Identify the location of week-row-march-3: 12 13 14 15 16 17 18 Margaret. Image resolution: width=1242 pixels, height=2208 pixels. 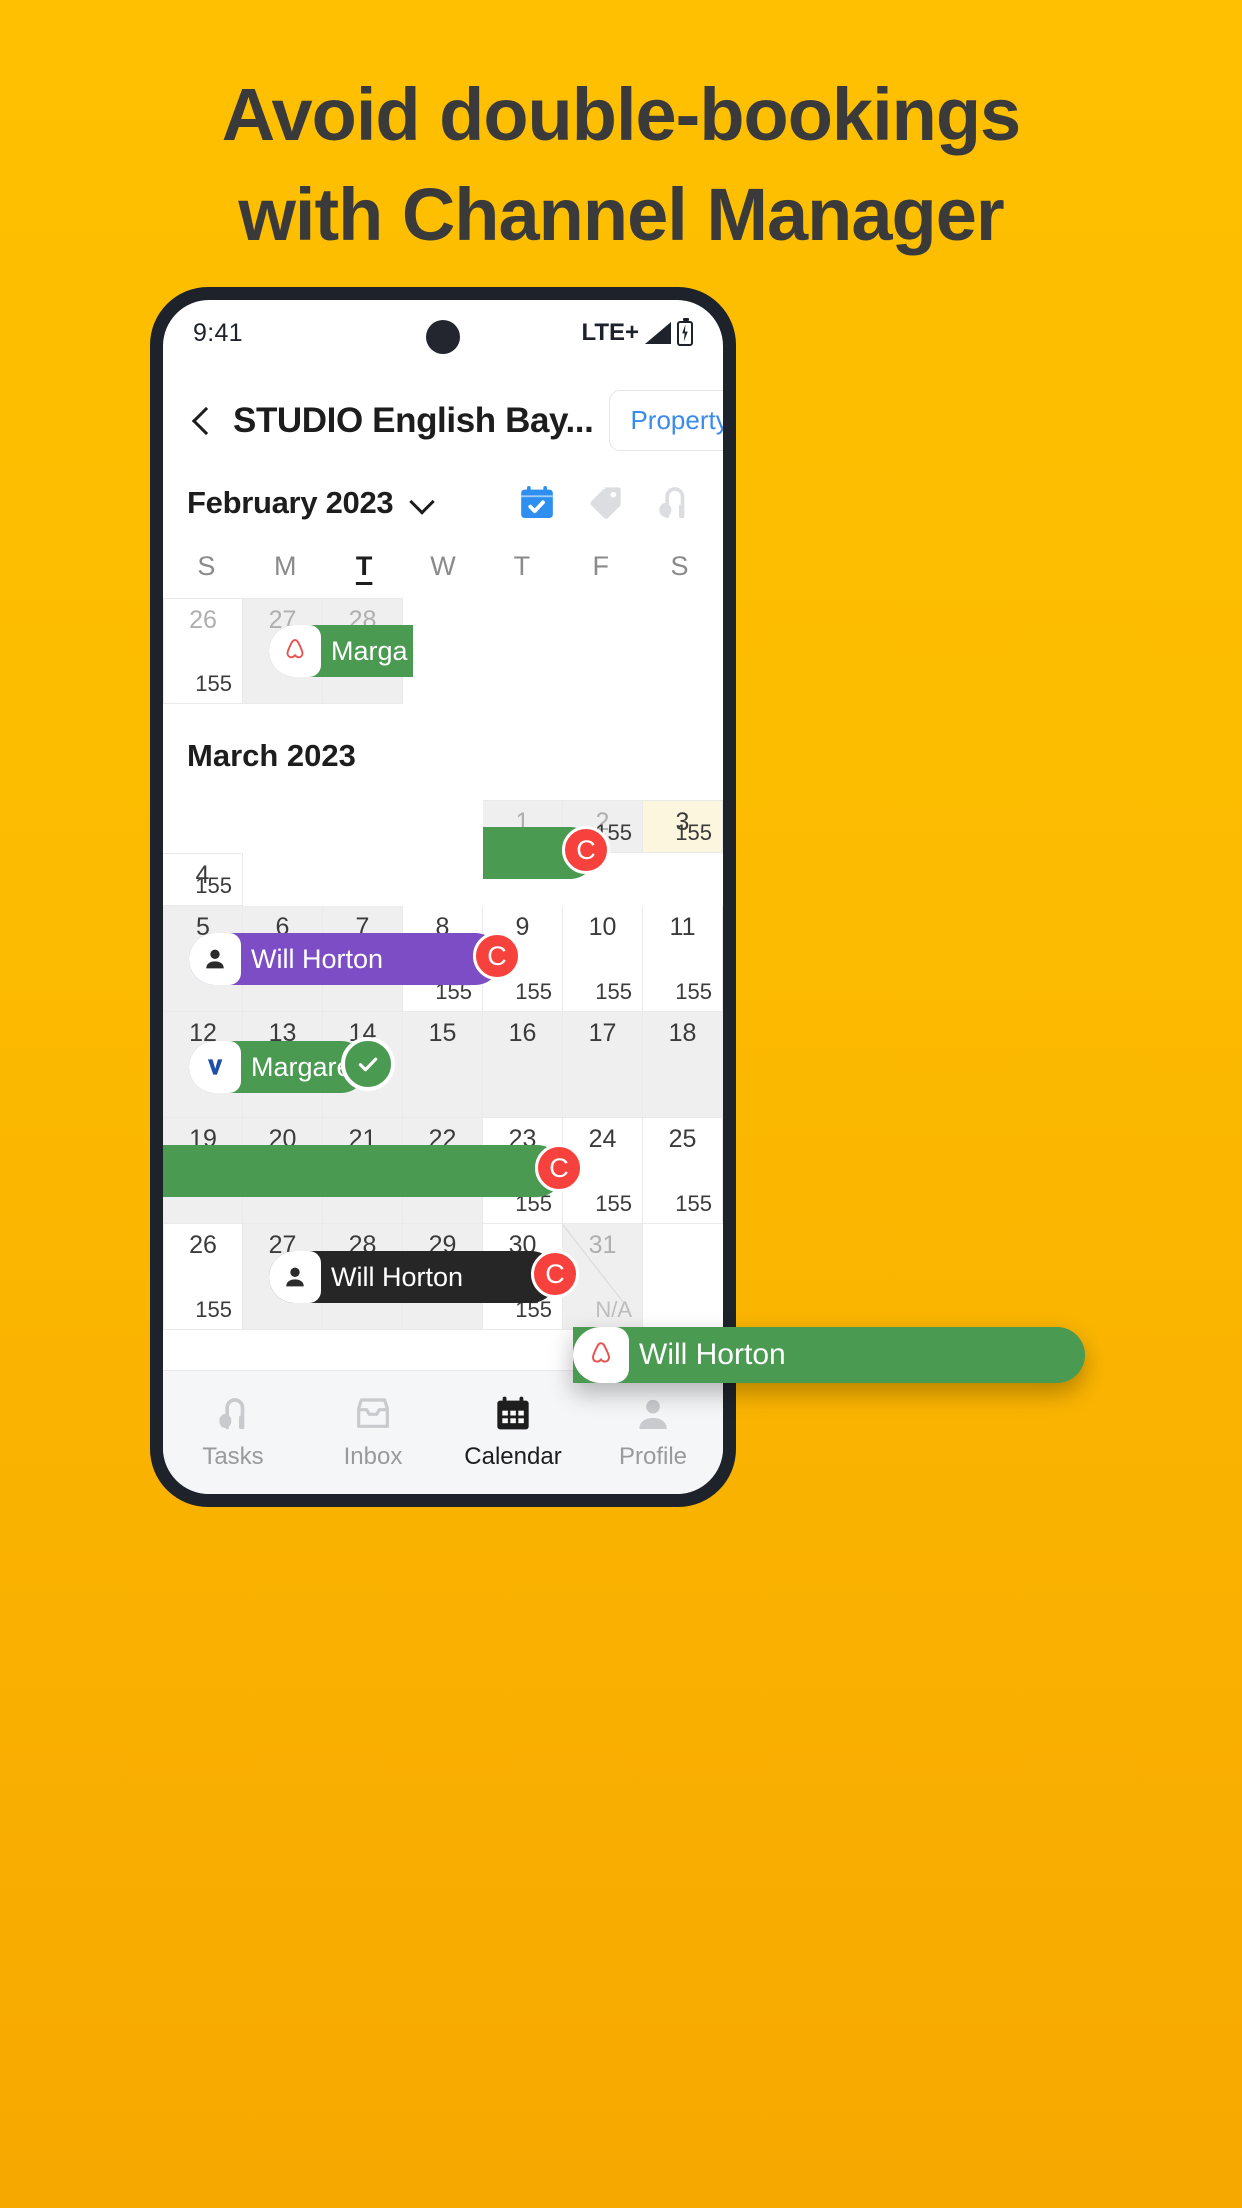
(443, 1065).